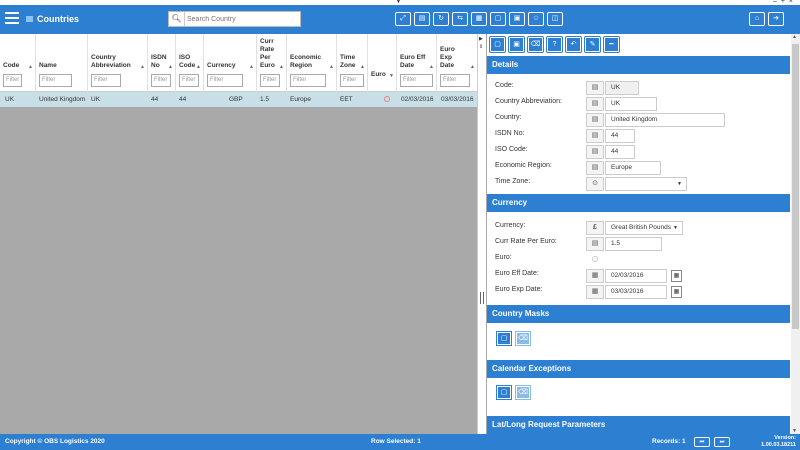 The width and height of the screenshot is (800, 450). I want to click on section-latlong: Lat/Long Request Parameters, so click(638, 425).